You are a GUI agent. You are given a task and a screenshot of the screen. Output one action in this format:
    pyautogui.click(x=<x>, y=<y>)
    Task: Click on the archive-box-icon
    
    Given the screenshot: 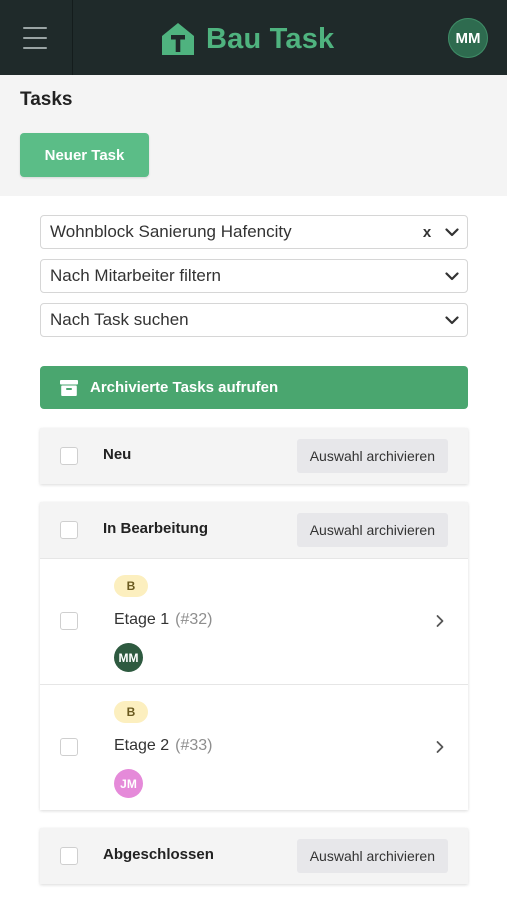 What is the action you would take?
    pyautogui.click(x=69, y=387)
    